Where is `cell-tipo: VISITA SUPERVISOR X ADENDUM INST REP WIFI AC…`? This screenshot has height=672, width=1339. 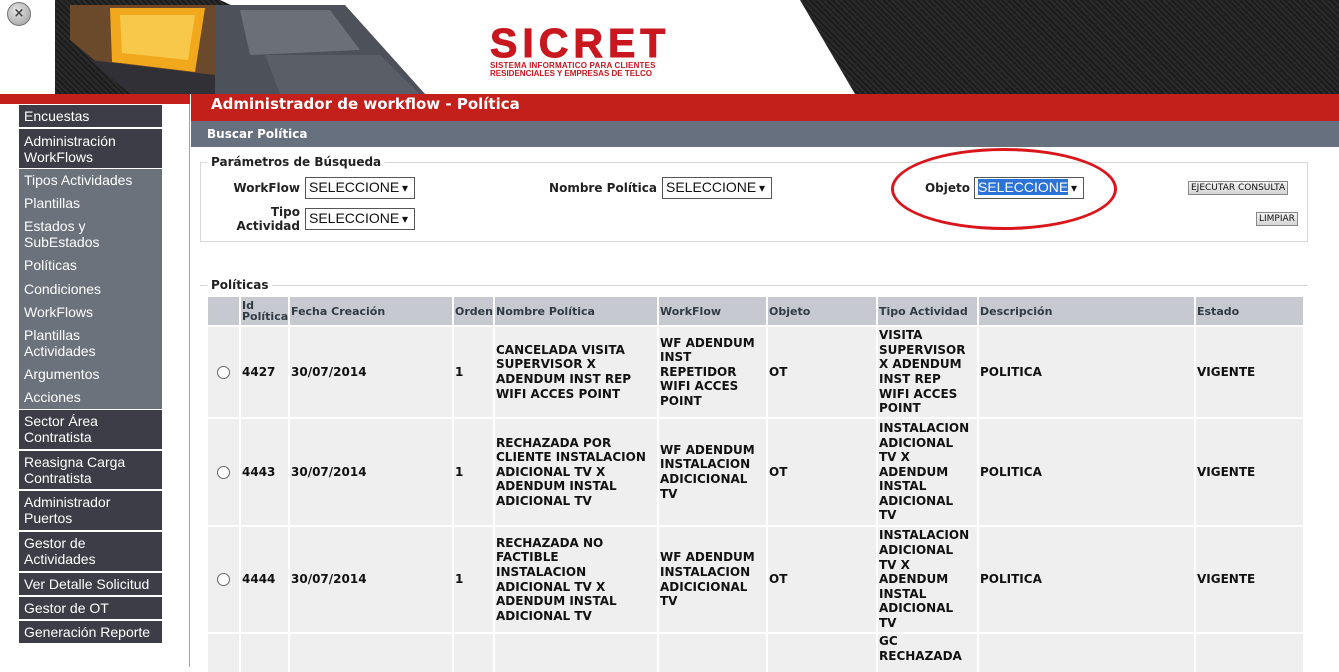 cell-tipo: VISITA SUPERVISOR X ADENDUM INST REP WIFI AC… is located at coordinates (927, 371).